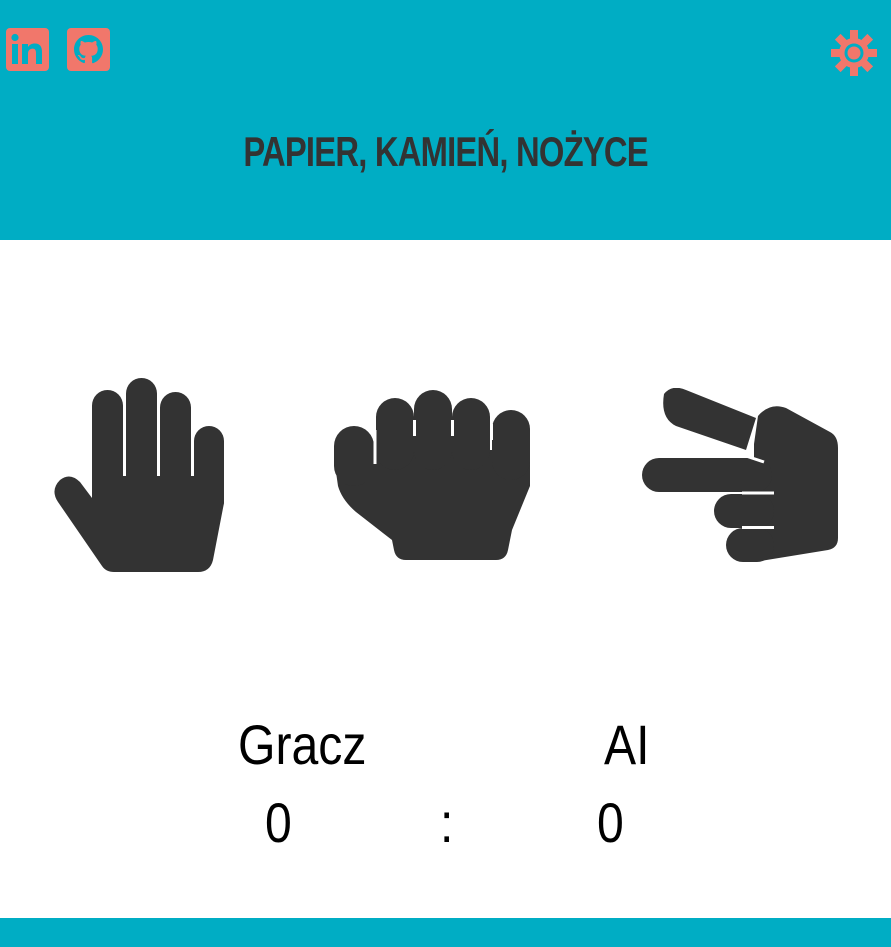 This screenshot has height=947, width=891. I want to click on linkedin-icon, so click(27, 49).